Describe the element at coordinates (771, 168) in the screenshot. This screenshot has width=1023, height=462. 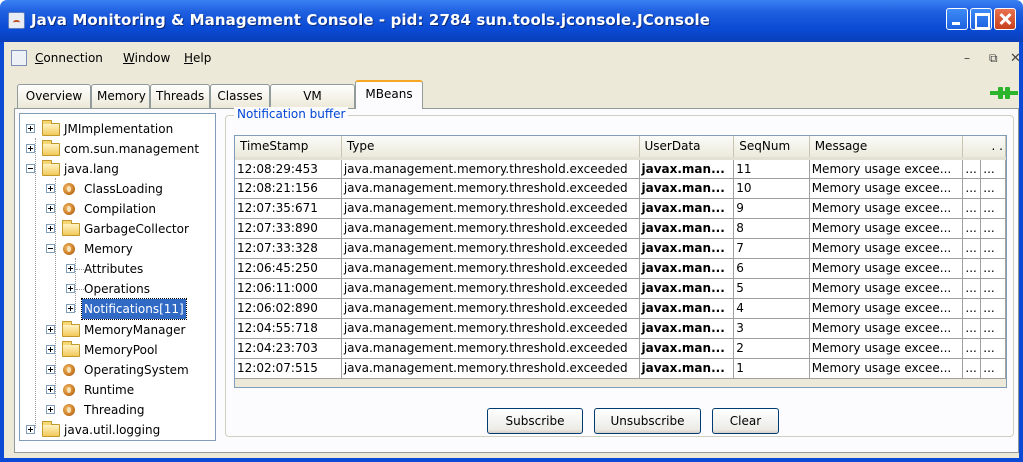
I see `seqnum-cell: 11` at that location.